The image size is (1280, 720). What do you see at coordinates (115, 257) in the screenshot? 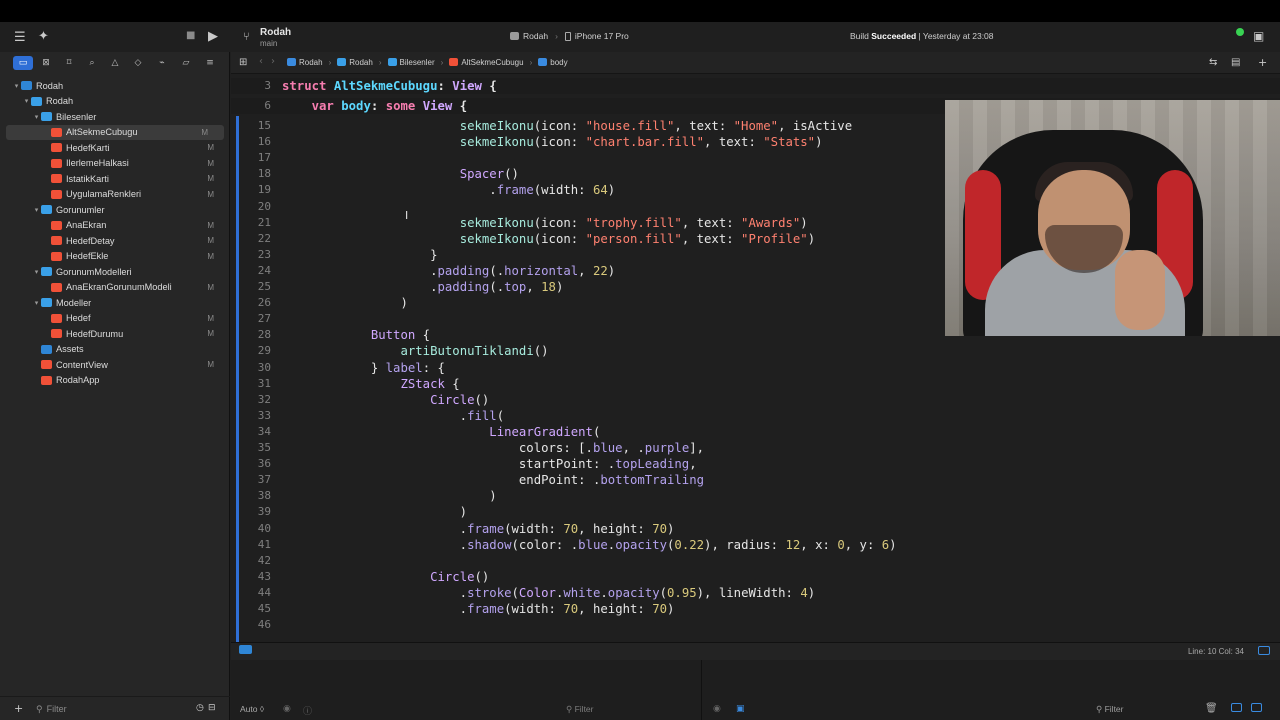
I see `tree-item: HedefEkle M` at bounding box center [115, 257].